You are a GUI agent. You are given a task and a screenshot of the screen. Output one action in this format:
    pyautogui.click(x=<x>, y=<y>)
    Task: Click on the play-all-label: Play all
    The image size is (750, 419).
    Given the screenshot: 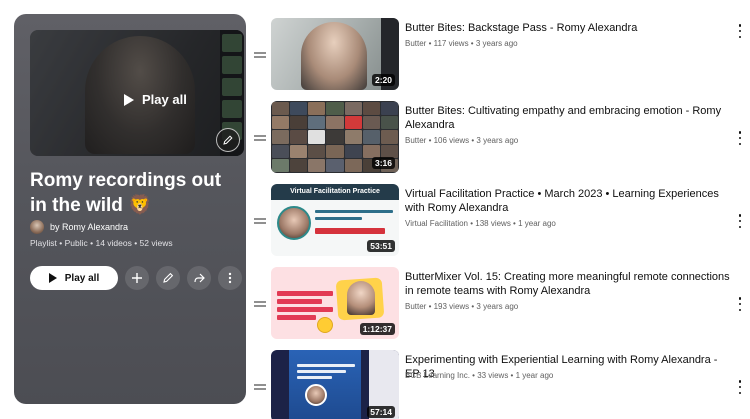 What is the action you would take?
    pyautogui.click(x=82, y=278)
    